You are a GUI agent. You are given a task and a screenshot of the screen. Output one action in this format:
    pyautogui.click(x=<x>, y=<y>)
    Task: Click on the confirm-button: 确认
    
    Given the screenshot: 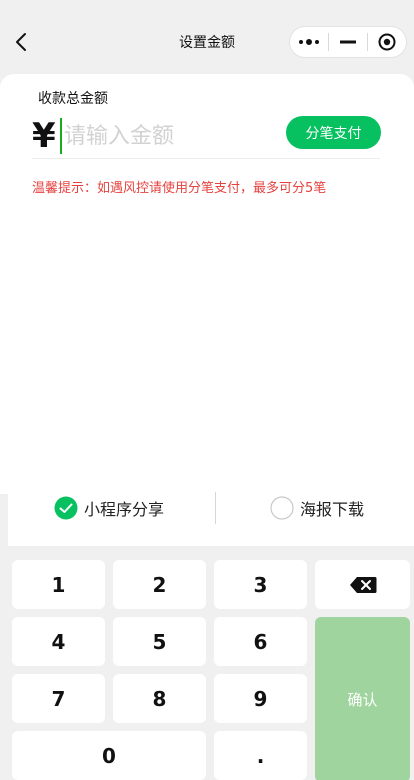 What is the action you would take?
    pyautogui.click(x=362, y=698)
    